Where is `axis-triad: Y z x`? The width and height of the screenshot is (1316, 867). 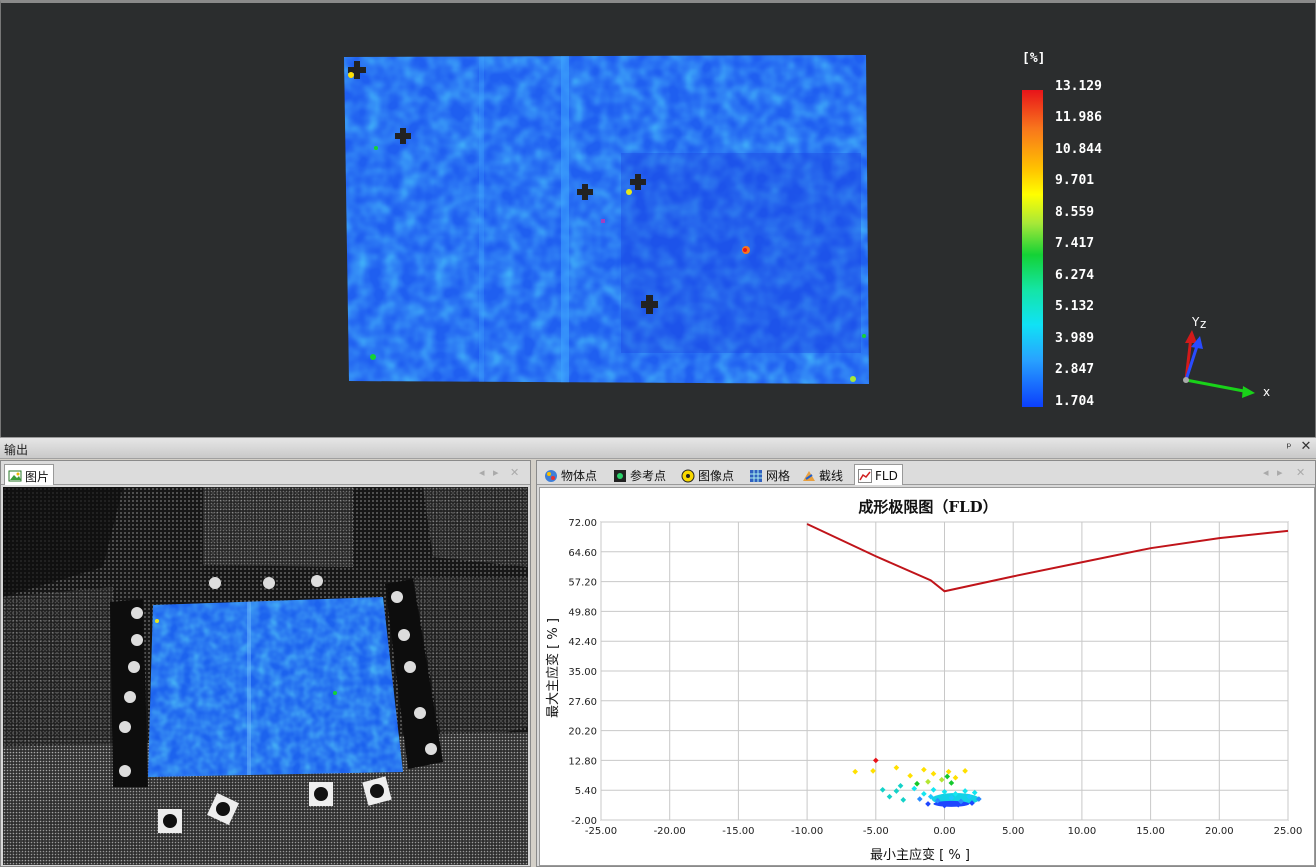
axis-triad: Y z x is located at coordinates (1226, 358).